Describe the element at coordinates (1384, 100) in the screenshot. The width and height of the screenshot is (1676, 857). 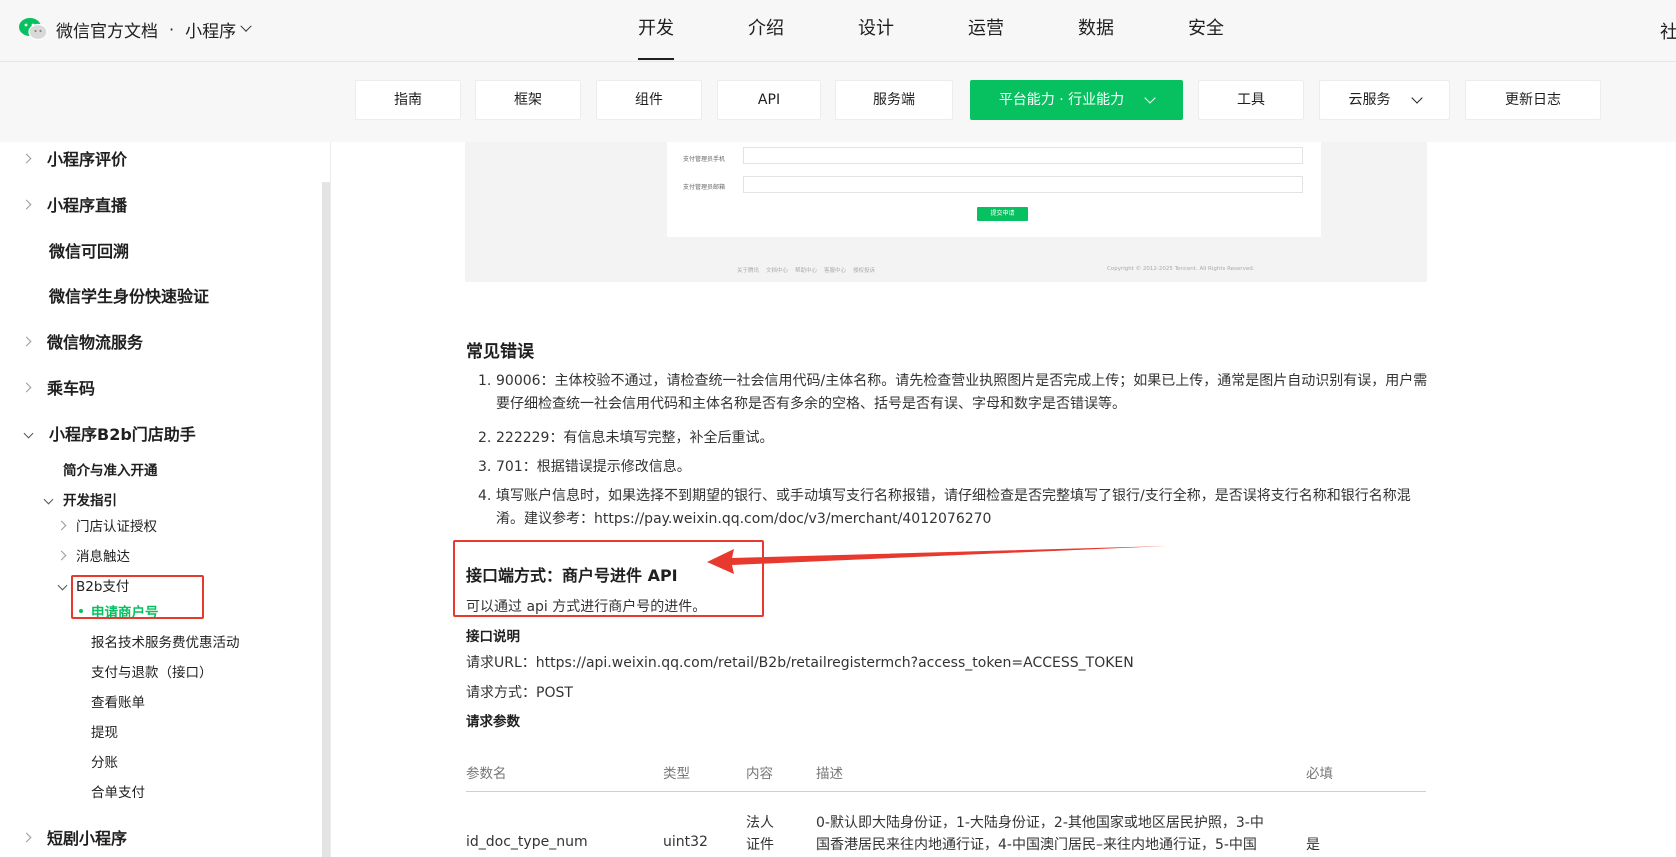
I see `tab-cloud: 云服务` at that location.